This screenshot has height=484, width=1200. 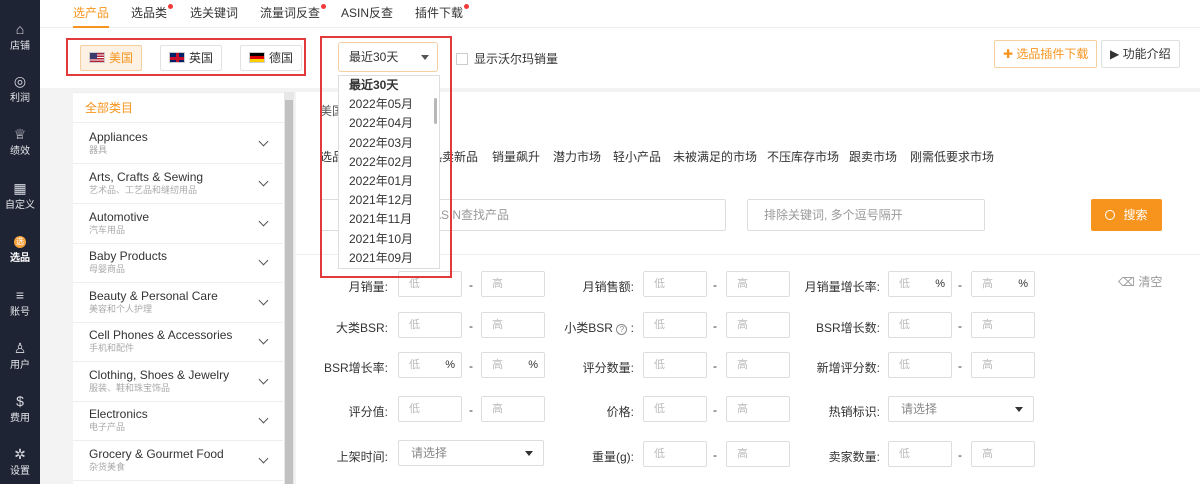 I want to click on seller-count-min-input: 低, so click(x=920, y=454).